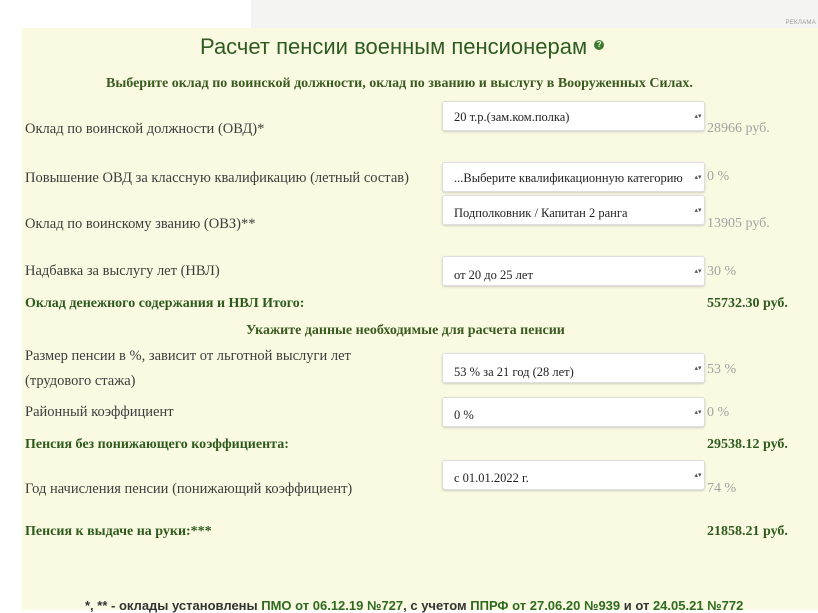 The image size is (818, 613). What do you see at coordinates (573, 412) in the screenshot?
I see `regional-coefficient-select: 0 % ▴▾` at bounding box center [573, 412].